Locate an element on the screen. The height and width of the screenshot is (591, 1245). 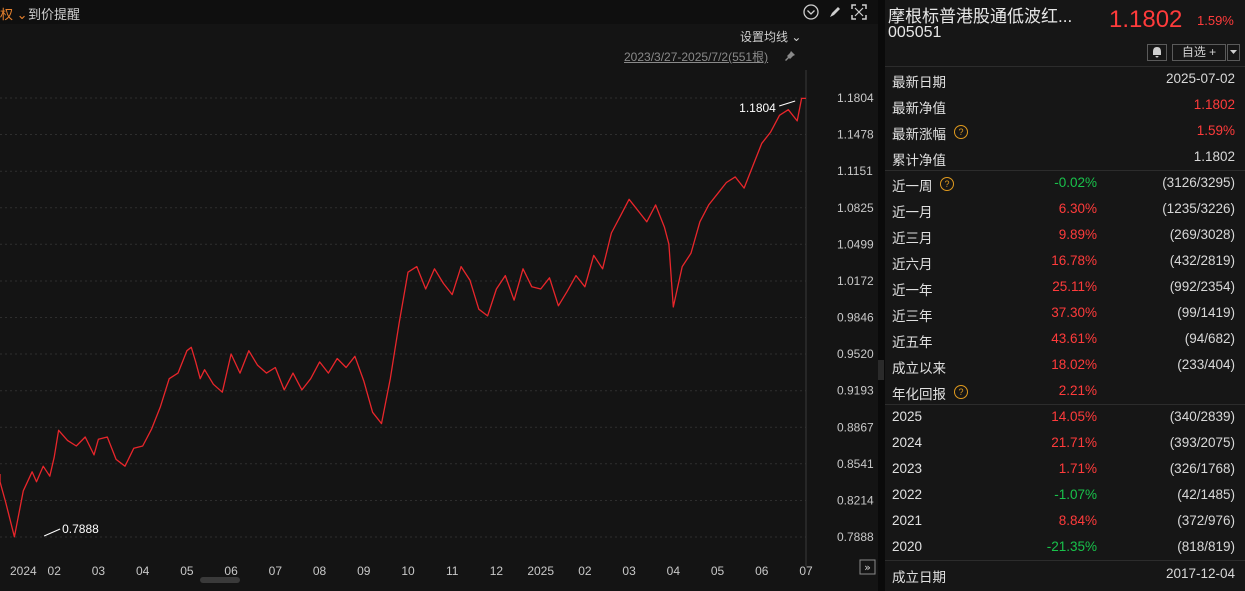
y-tick-label: 1.1478 is located at coordinates (855, 135).